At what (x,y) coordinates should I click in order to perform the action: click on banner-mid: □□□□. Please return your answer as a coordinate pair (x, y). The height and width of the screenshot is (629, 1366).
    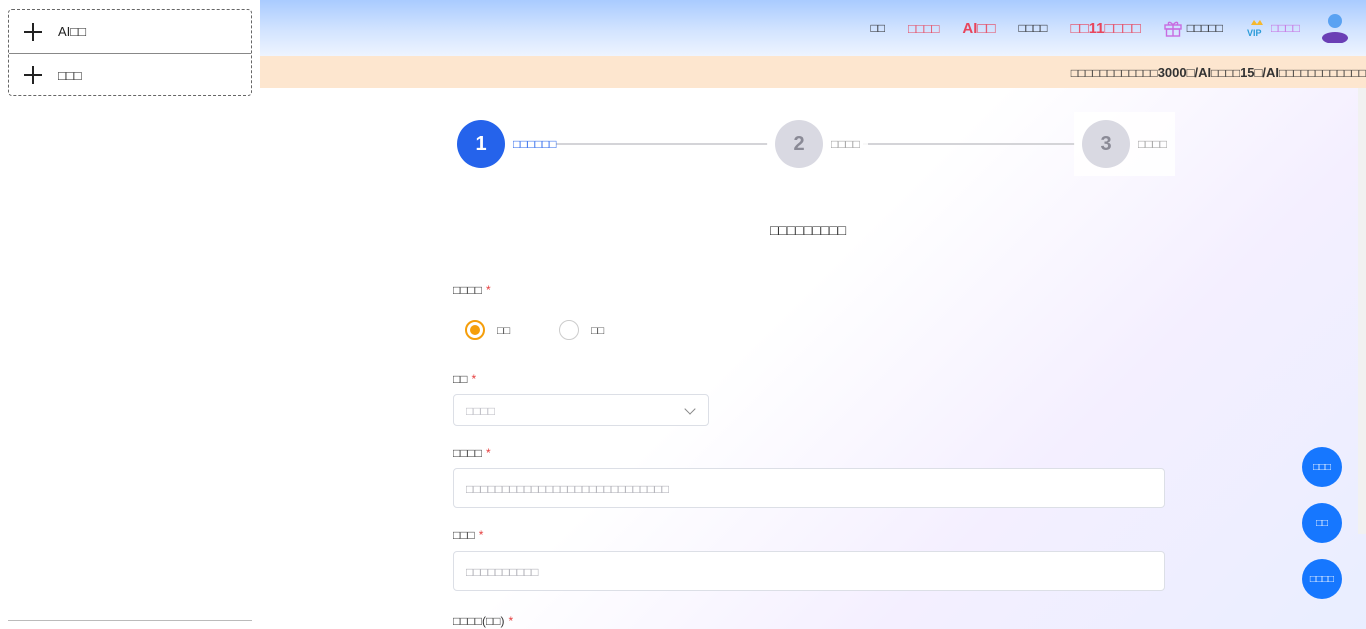
    Looking at the image, I should click on (1226, 73).